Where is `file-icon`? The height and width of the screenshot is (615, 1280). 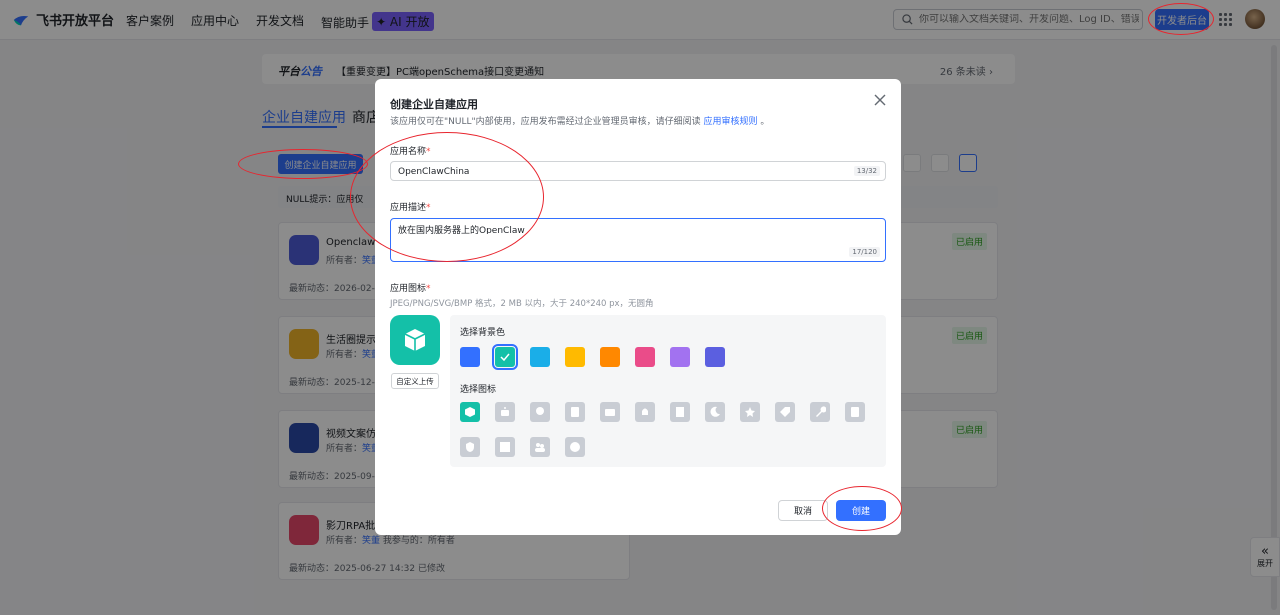
file-icon is located at coordinates (855, 412).